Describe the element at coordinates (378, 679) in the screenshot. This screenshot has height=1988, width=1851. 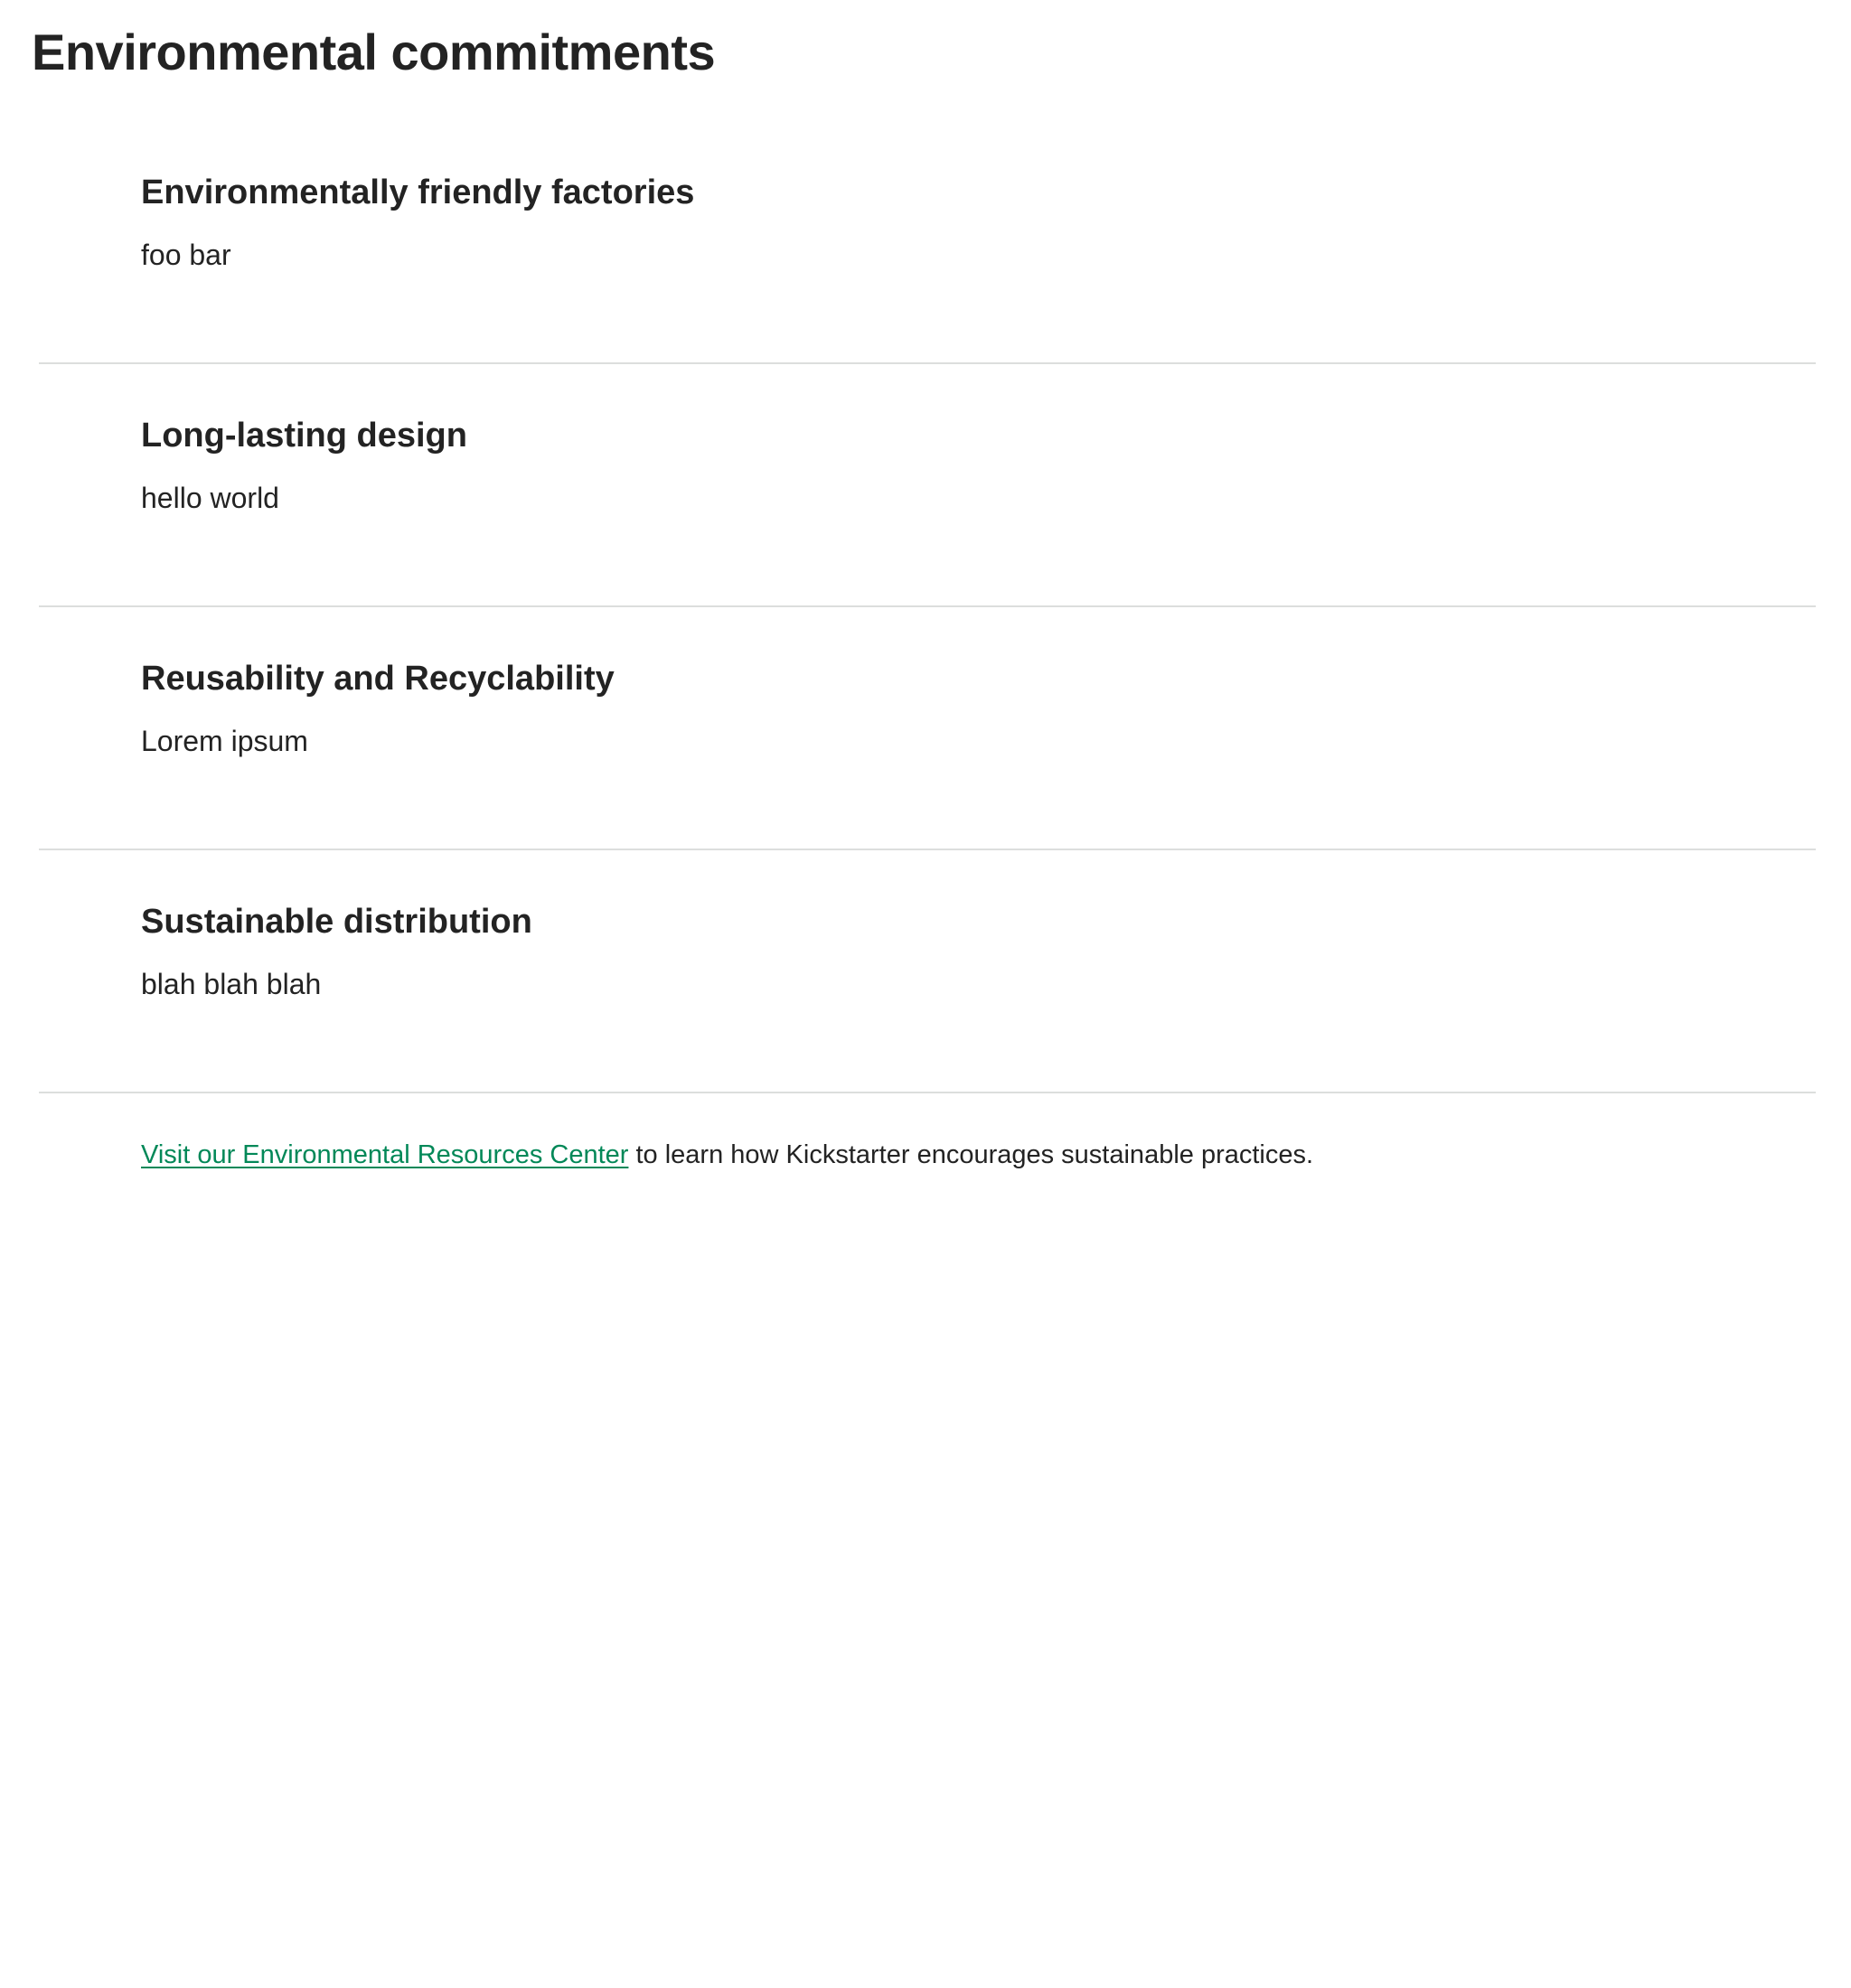
I see `commitment-title: Reusability and Recyclability` at that location.